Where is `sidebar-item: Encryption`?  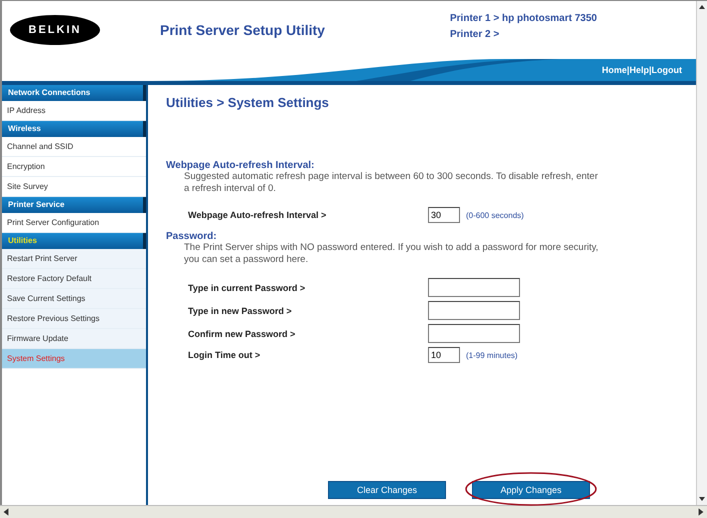
sidebar-item: Encryption is located at coordinates (74, 167).